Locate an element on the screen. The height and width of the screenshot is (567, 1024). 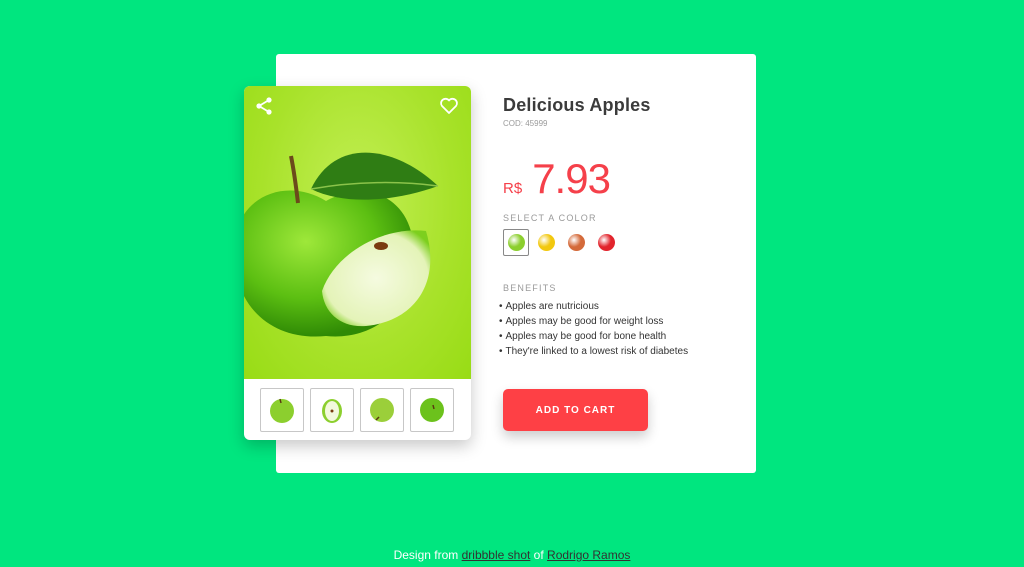
thumbnail-green-apple-bottom is located at coordinates (382, 410).